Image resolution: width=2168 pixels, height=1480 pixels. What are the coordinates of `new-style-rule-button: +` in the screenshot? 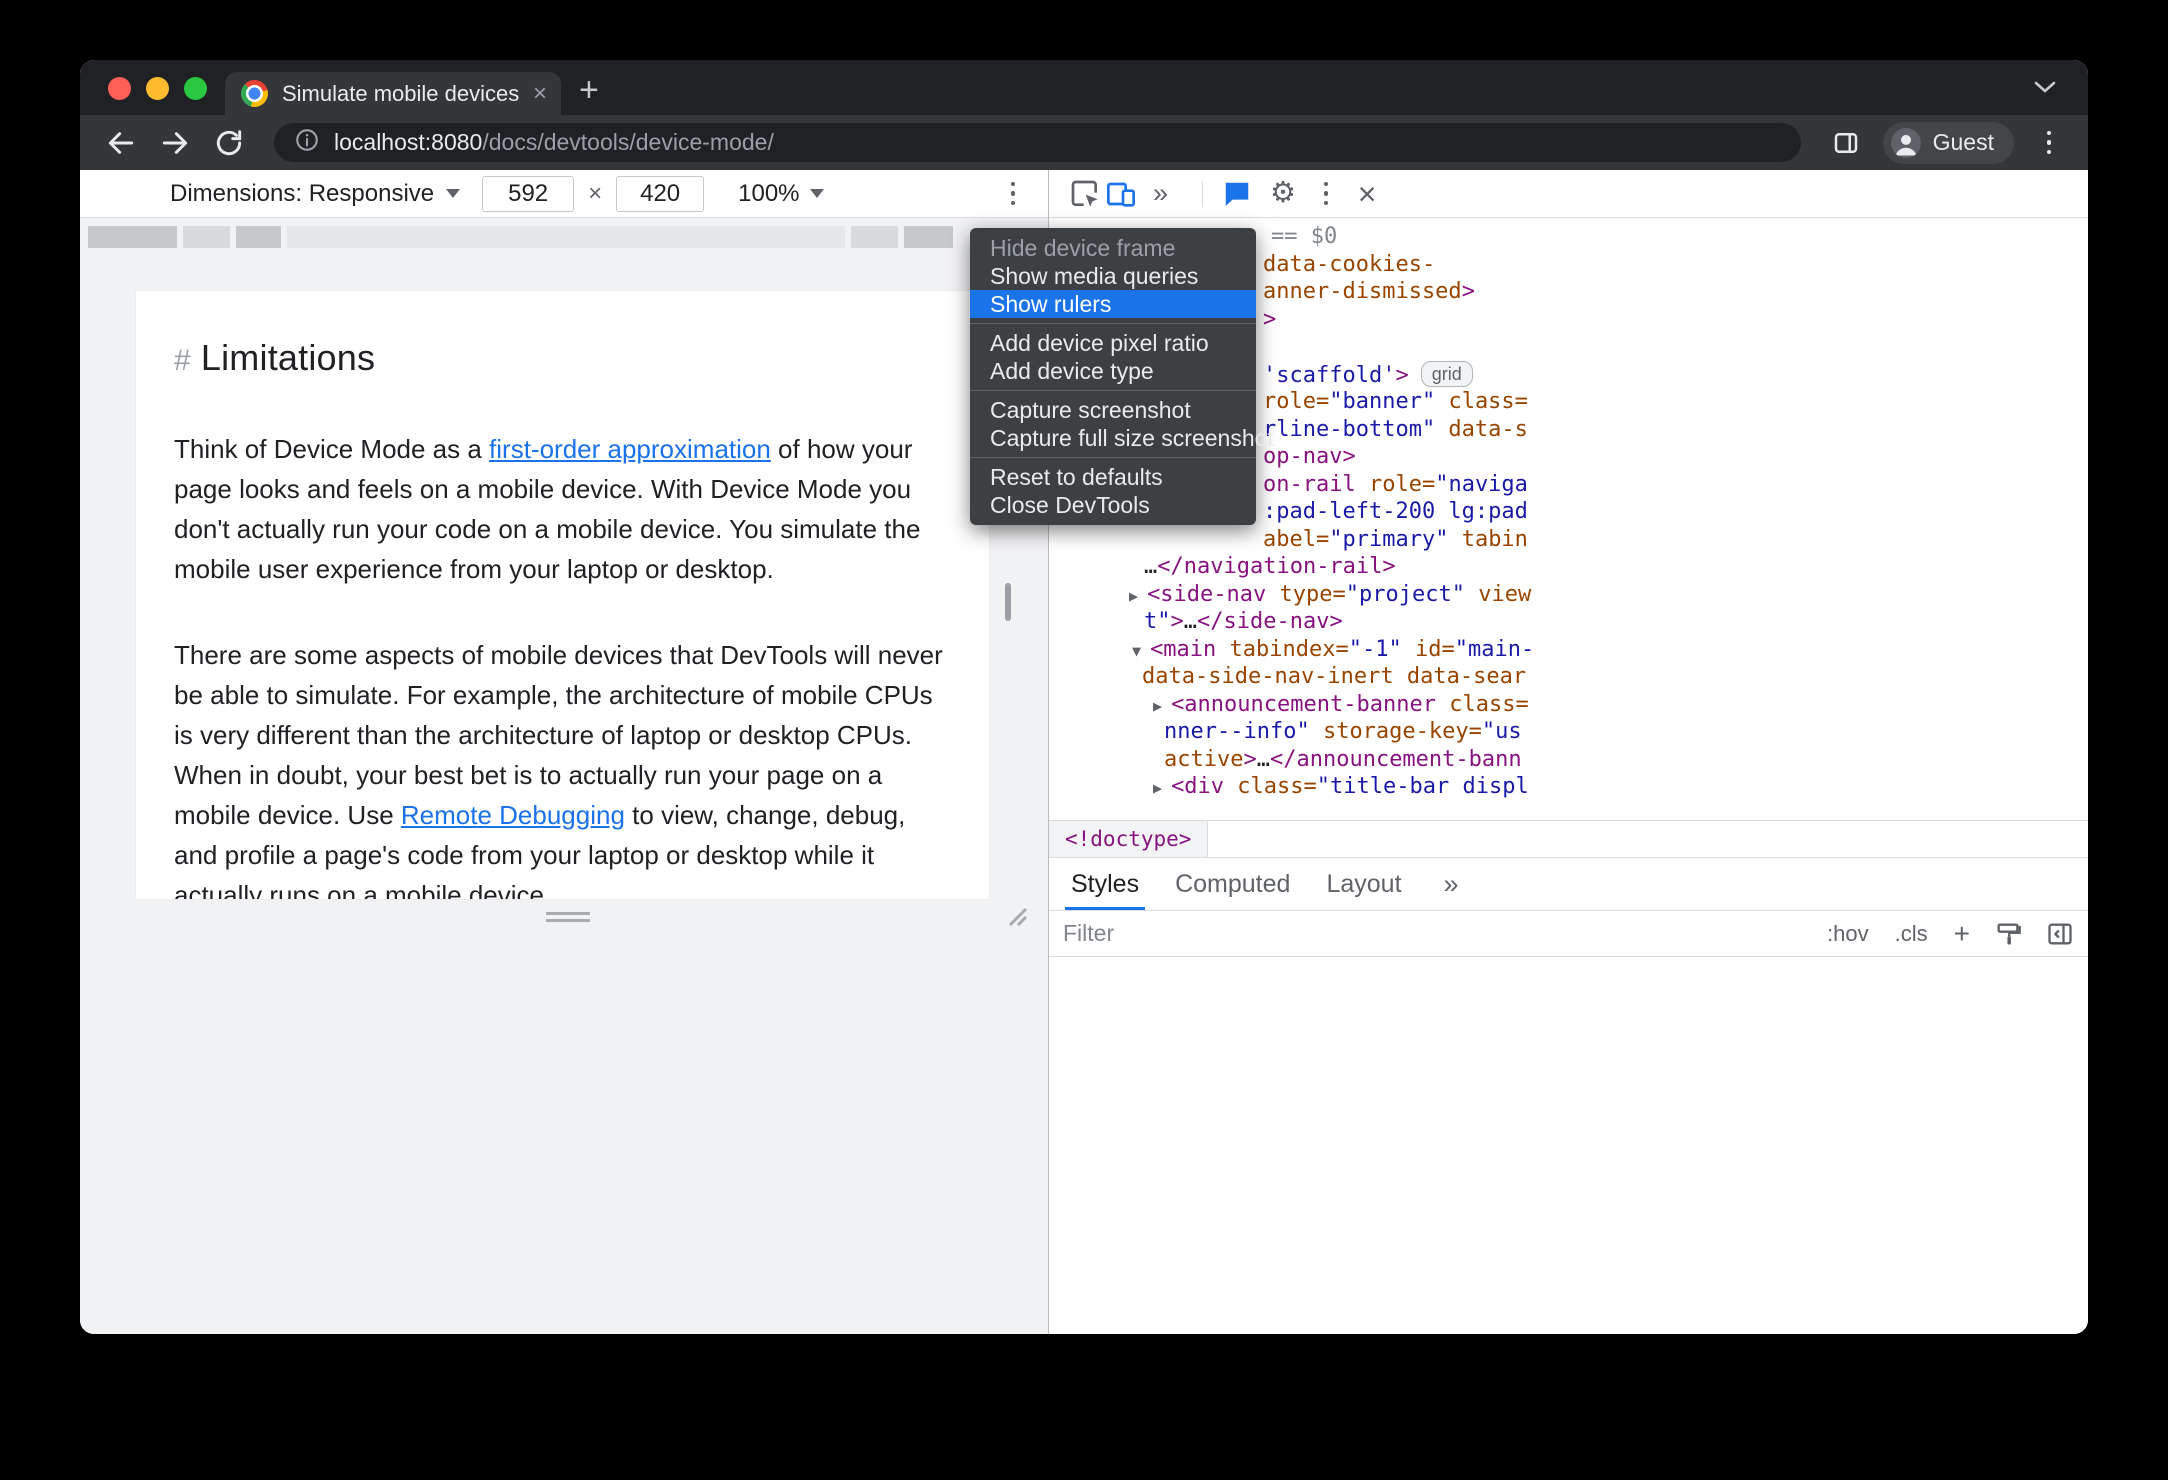 It's located at (1962, 934).